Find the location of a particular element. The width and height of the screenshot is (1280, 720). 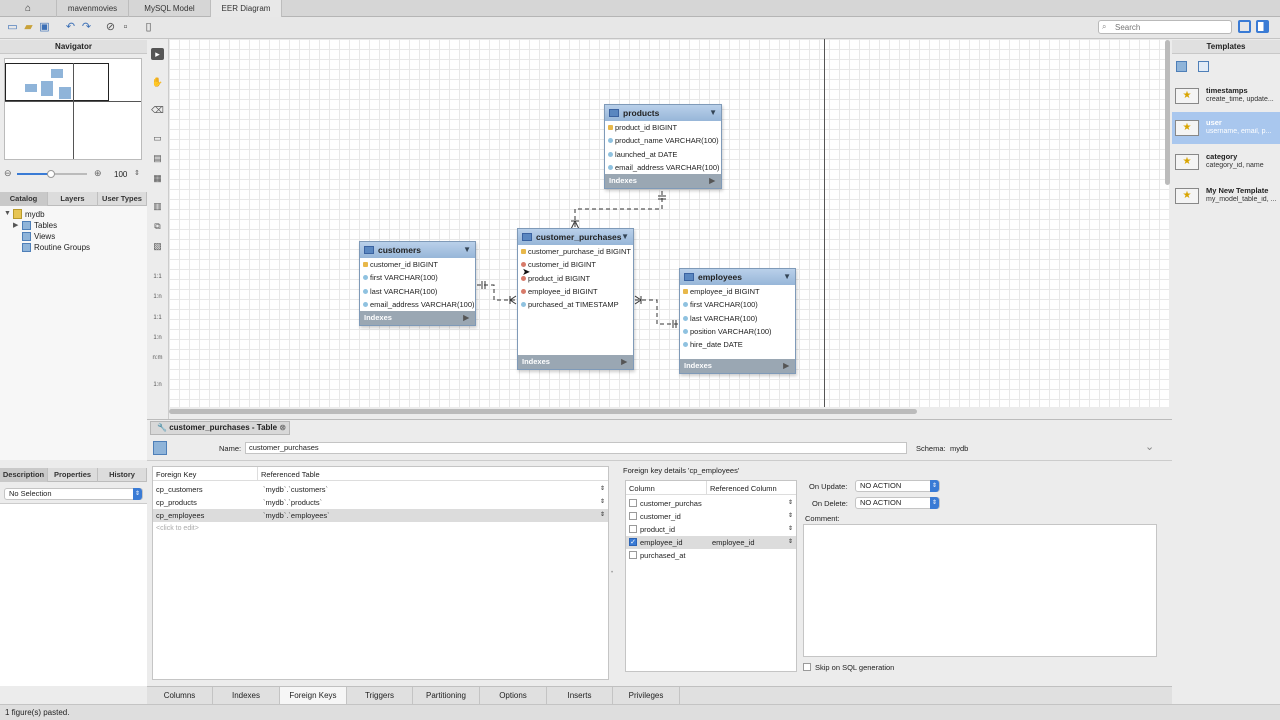

zoom-stepper-icon: ⇕ is located at coordinates (137, 173).